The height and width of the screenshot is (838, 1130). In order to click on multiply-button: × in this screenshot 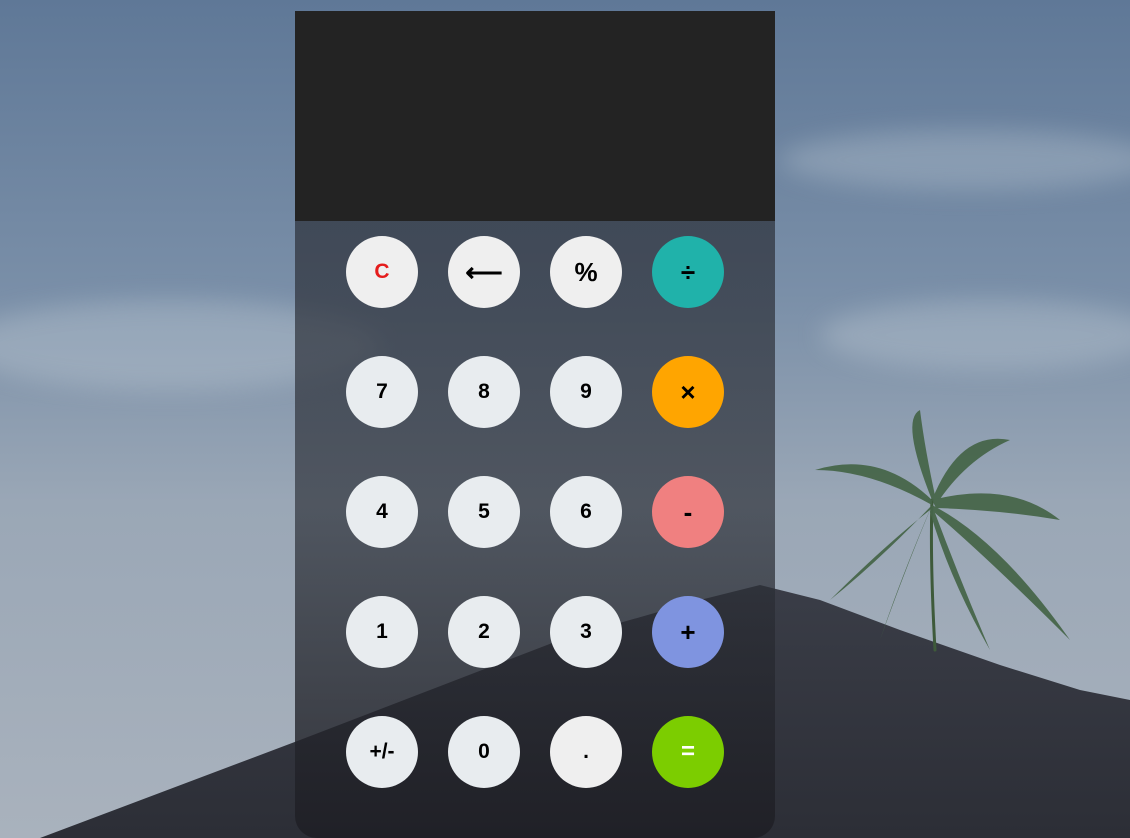, I will do `click(688, 392)`.